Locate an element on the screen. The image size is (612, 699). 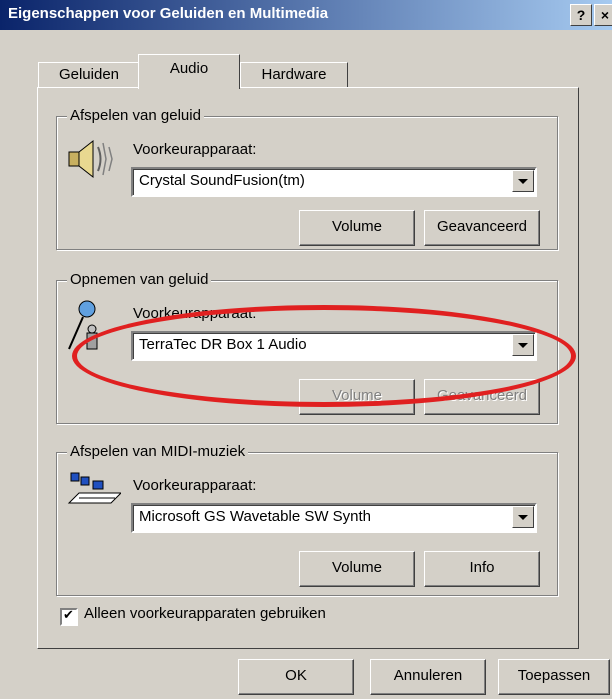
speaker-icon is located at coordinates (90, 159).